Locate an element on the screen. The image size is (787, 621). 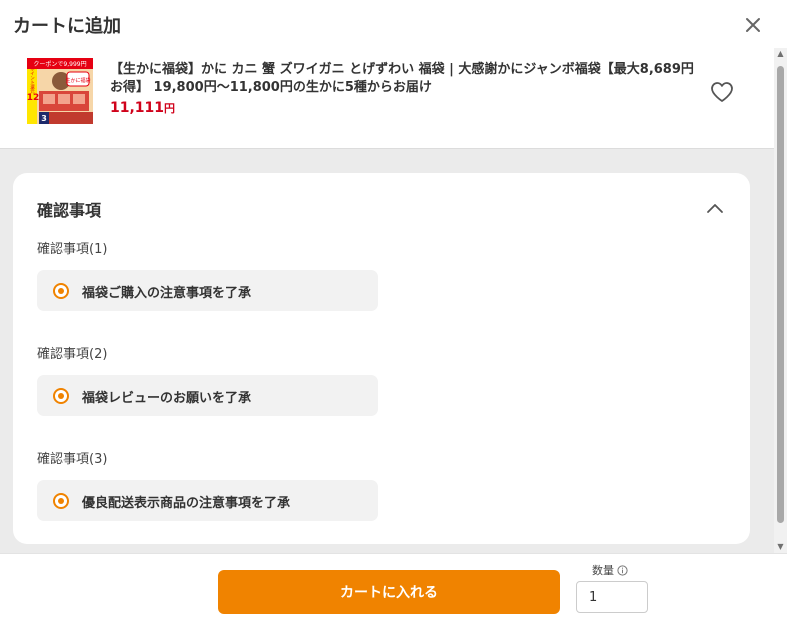
confirm-item-label-1: 確認事項(1) is located at coordinates (72, 249).